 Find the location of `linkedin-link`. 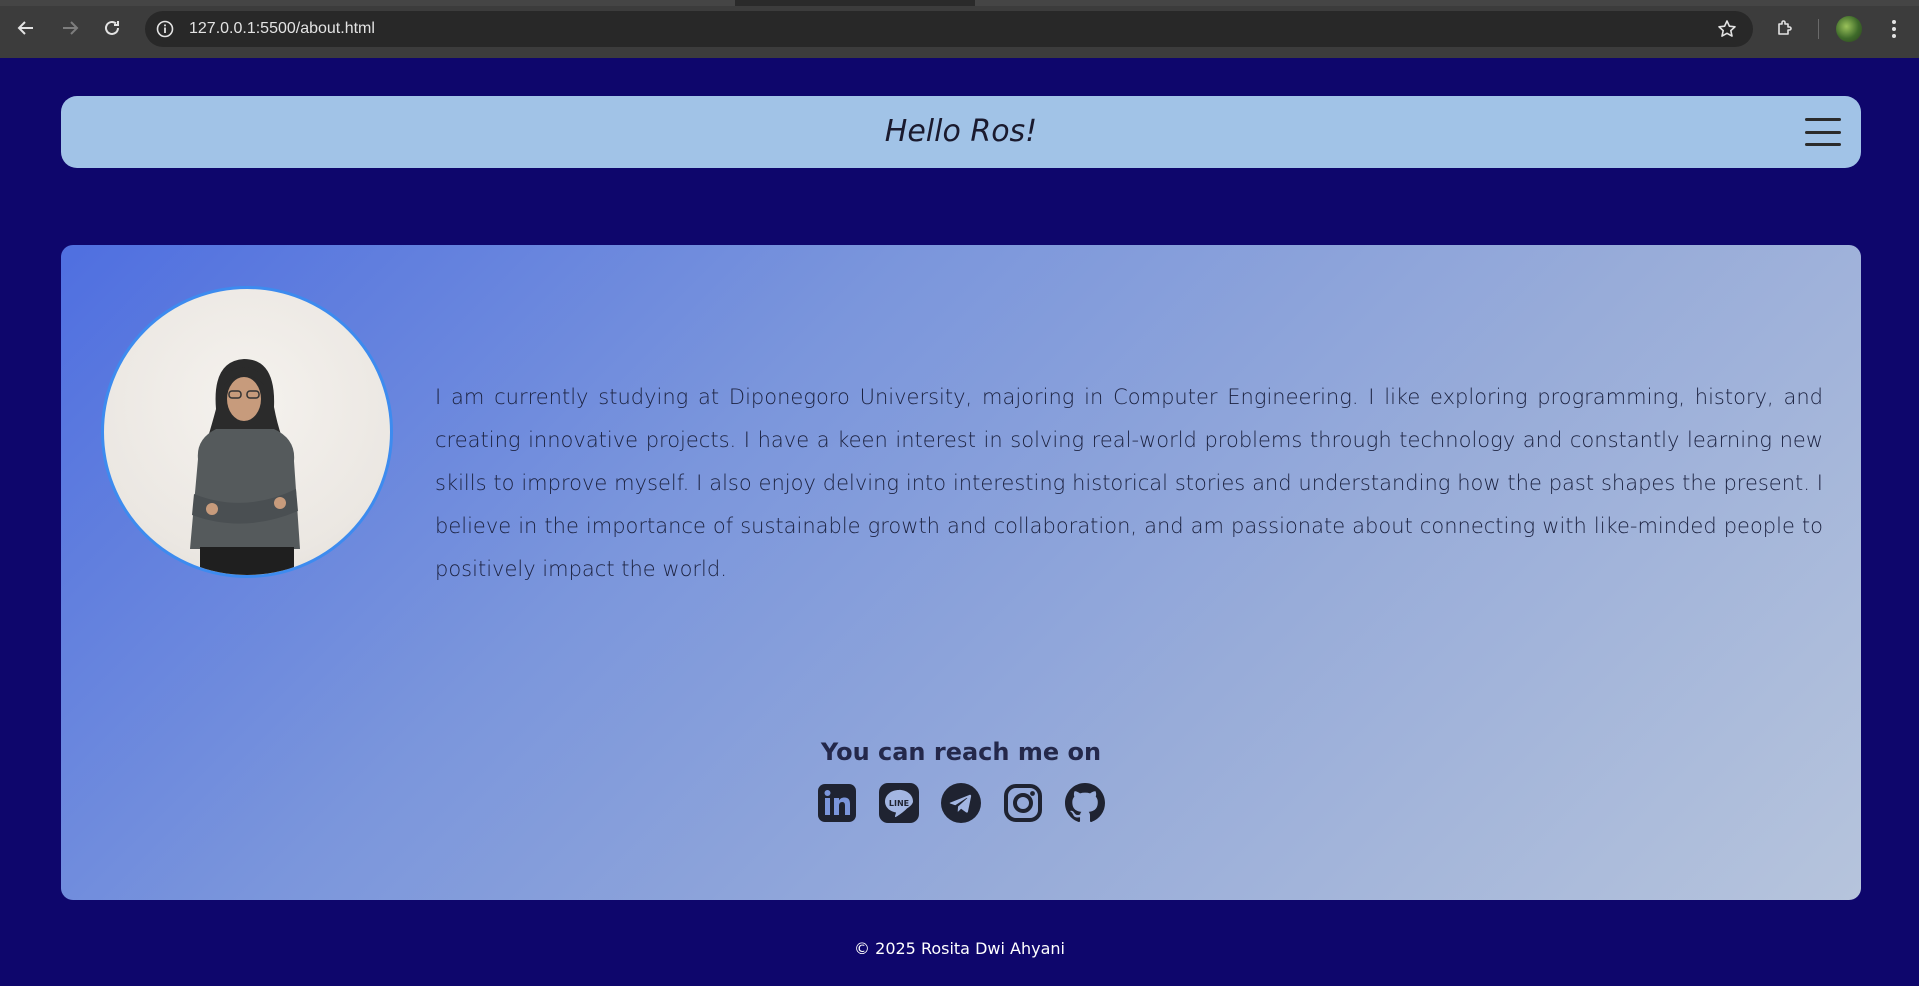

linkedin-link is located at coordinates (837, 803).